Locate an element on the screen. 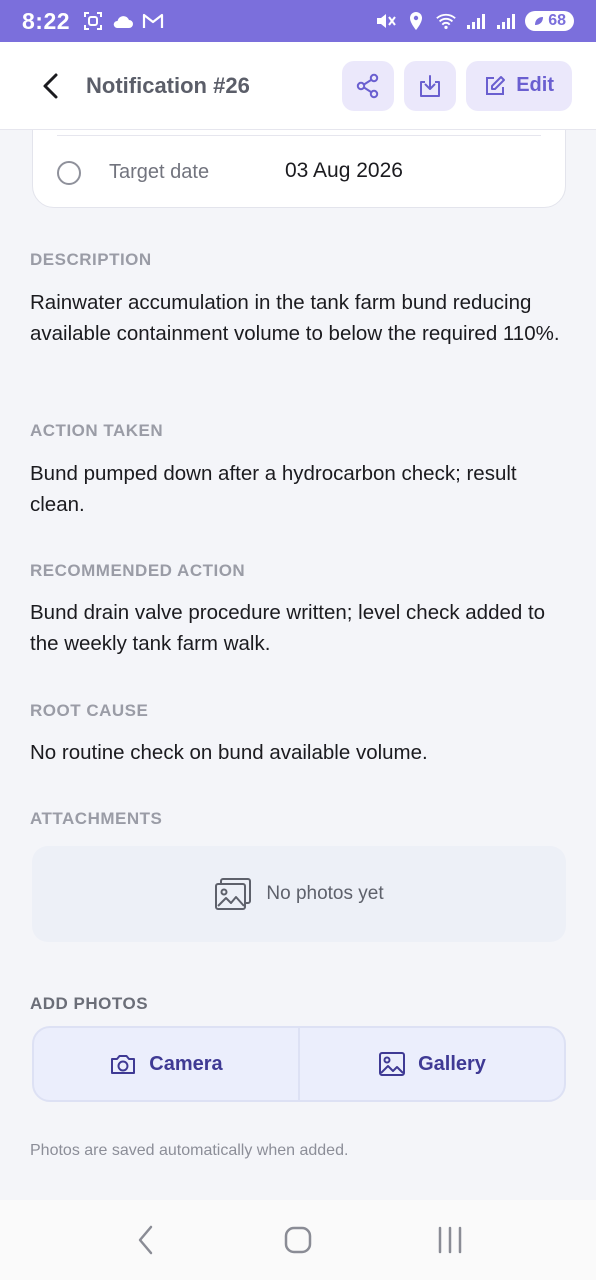  status-left-icons is located at coordinates (123, 21).